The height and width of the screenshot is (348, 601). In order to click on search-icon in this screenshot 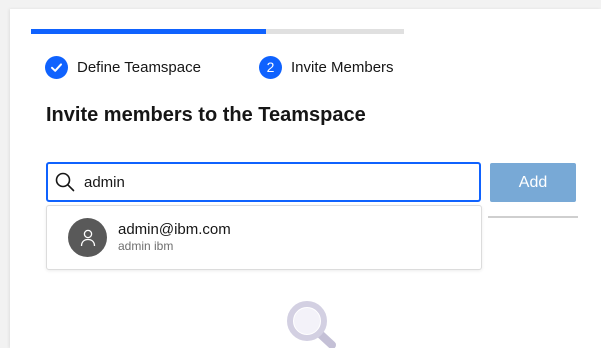, I will do `click(65, 182)`.